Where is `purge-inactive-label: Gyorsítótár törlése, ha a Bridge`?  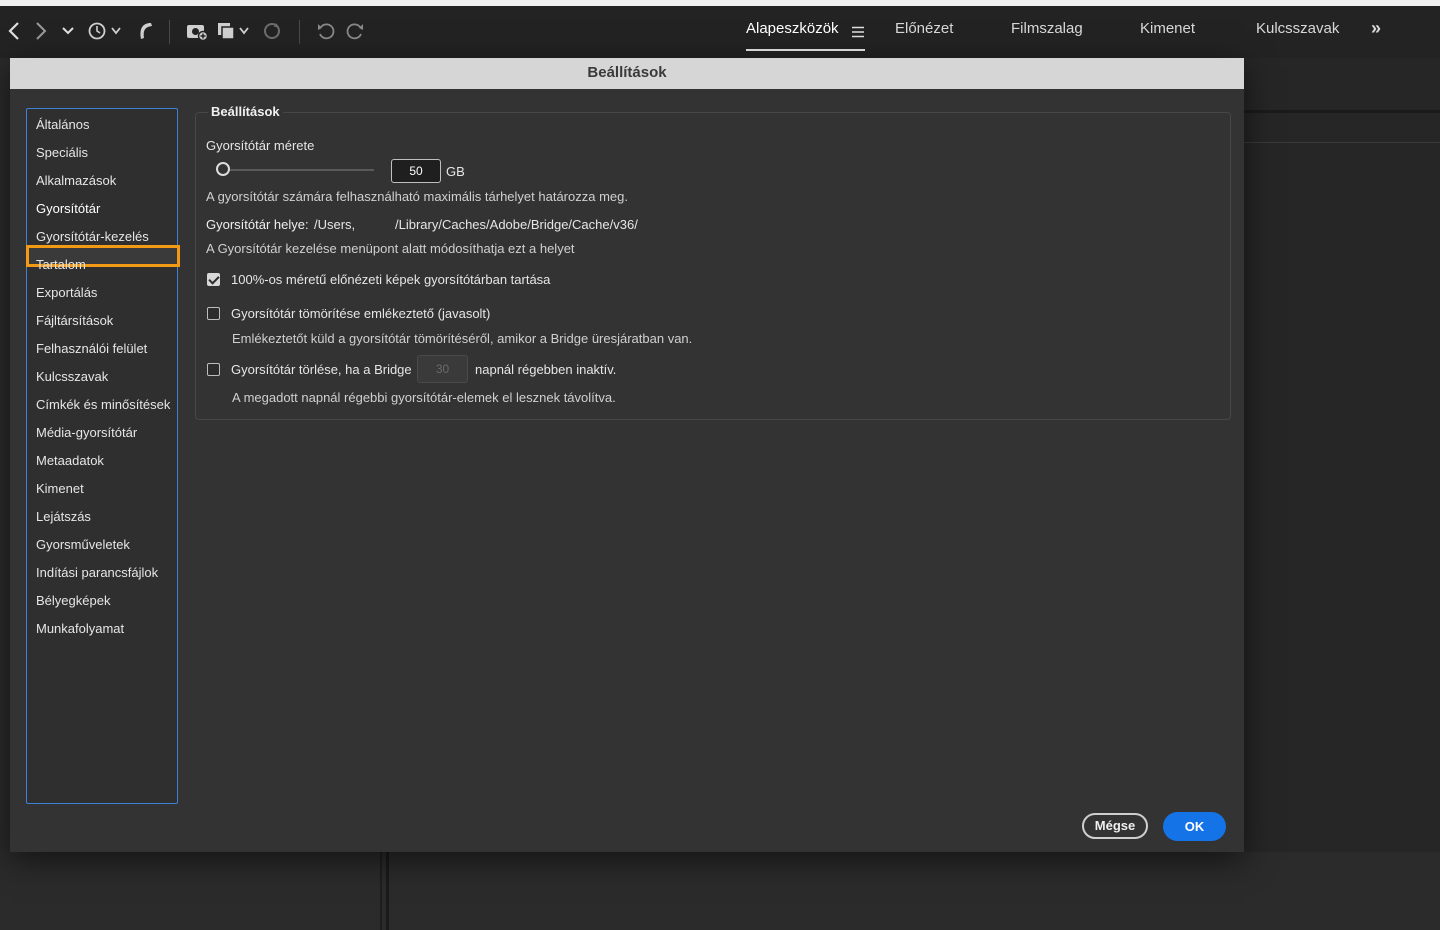 purge-inactive-label: Gyorsítótár törlése, ha a Bridge is located at coordinates (321, 369).